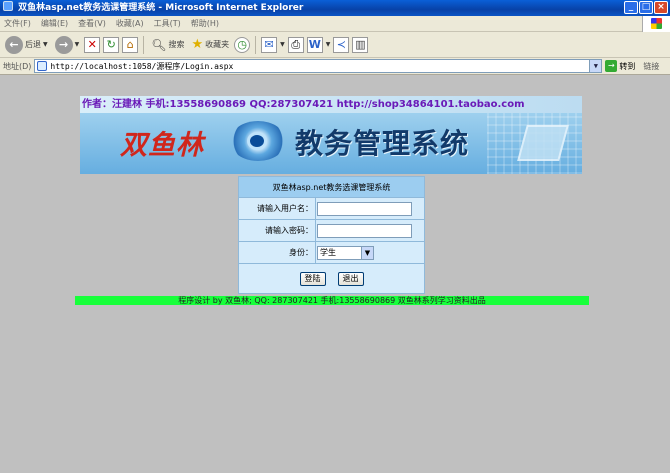 This screenshot has width=670, height=473. What do you see at coordinates (167, 23) in the screenshot?
I see `menu-tools: 工具(T)` at bounding box center [167, 23].